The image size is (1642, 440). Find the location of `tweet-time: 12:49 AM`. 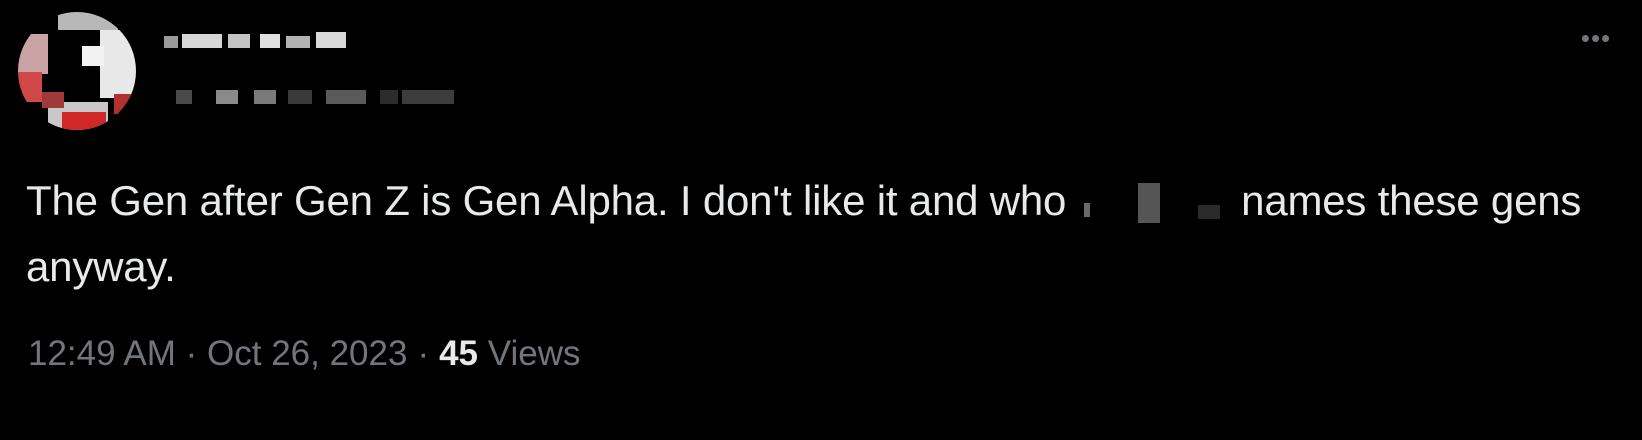

tweet-time: 12:49 AM is located at coordinates (102, 353).